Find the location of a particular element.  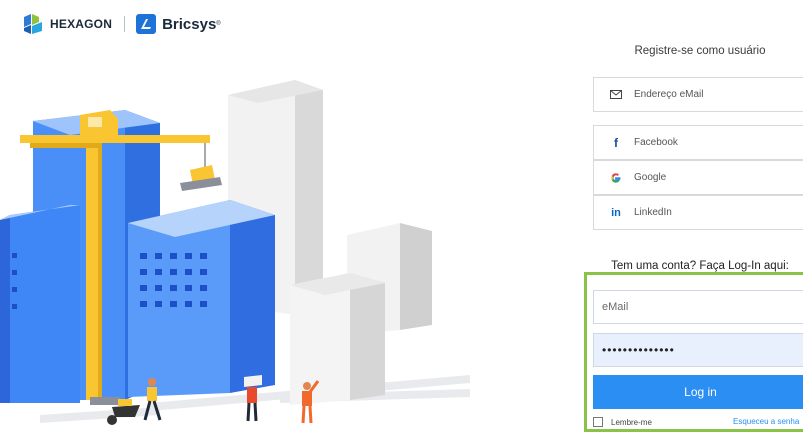

linkedin-icon: in is located at coordinates (616, 212).